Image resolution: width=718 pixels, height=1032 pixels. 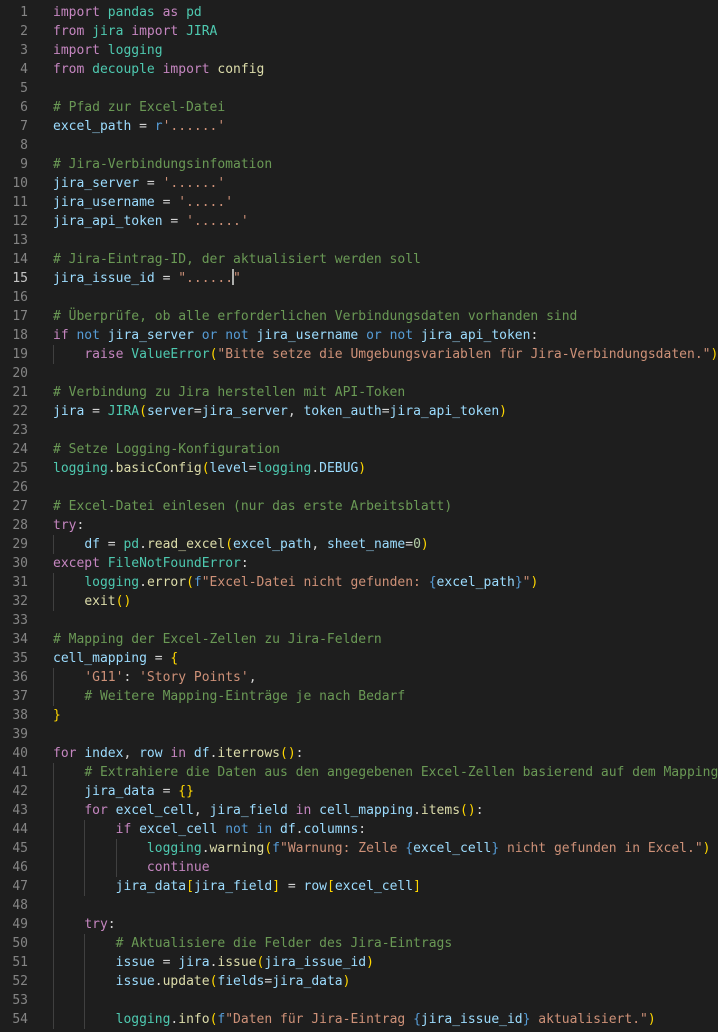 What do you see at coordinates (20, 867) in the screenshot?
I see `line-number: 46` at bounding box center [20, 867].